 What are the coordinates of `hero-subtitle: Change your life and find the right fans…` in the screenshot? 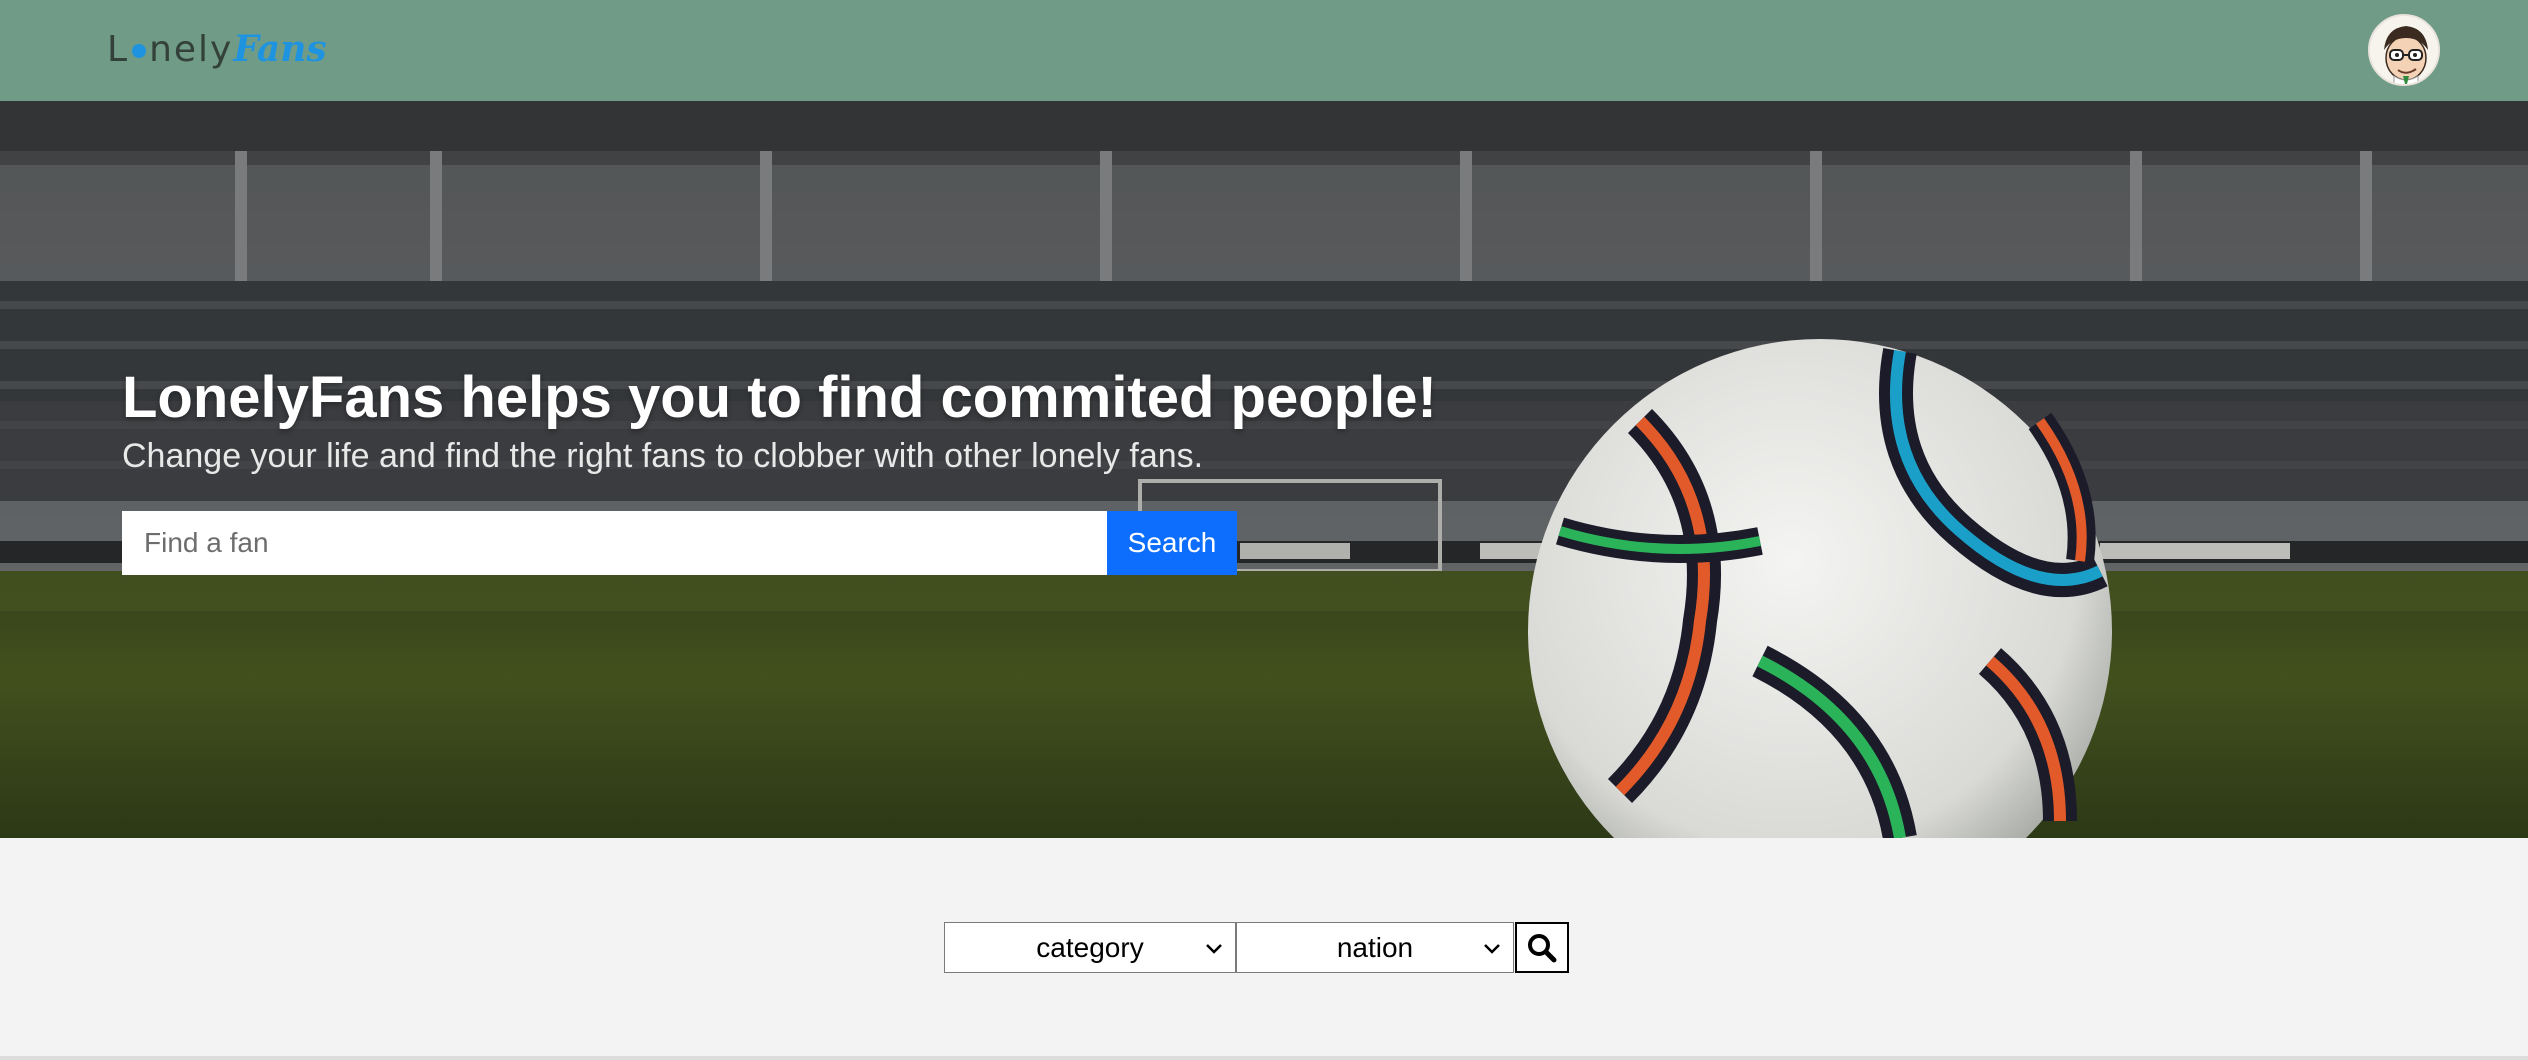 It's located at (663, 456).